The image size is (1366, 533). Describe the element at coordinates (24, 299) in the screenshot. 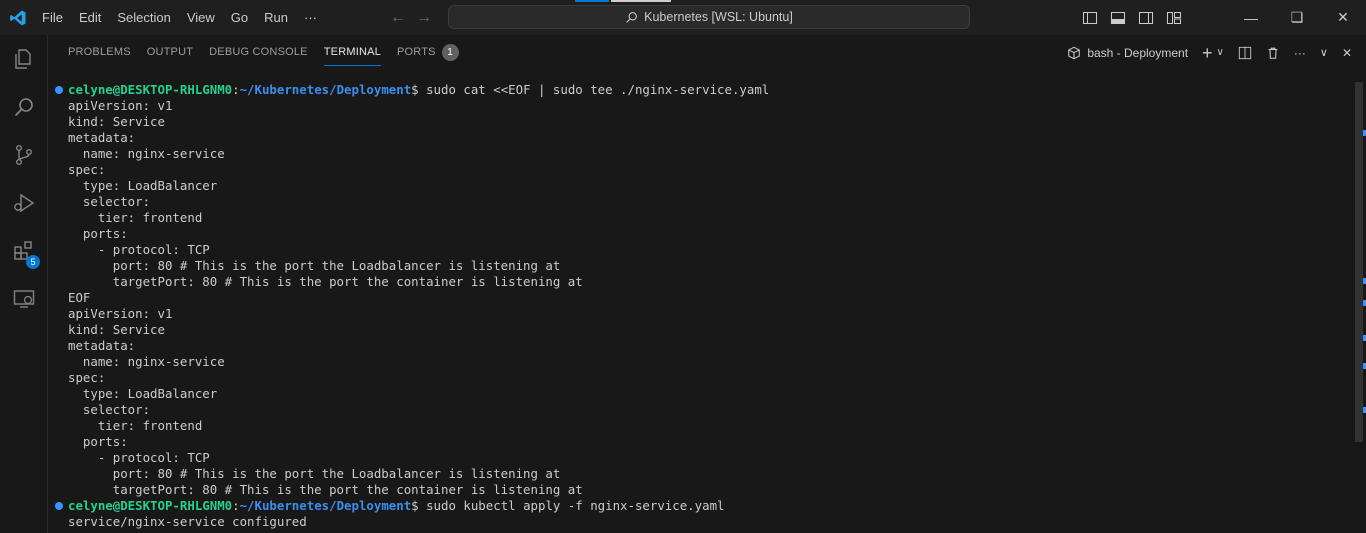

I see `remote-explorer-icon` at that location.